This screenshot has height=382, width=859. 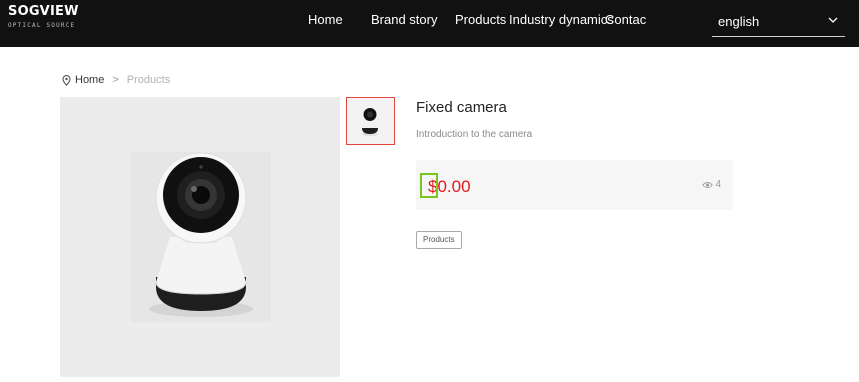 What do you see at coordinates (718, 184) in the screenshot?
I see `view-count-value: 4` at bounding box center [718, 184].